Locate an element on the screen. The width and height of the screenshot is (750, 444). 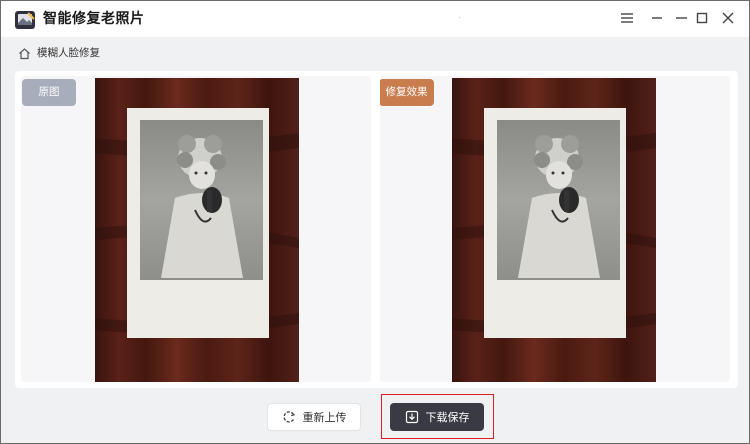
close-icon is located at coordinates (728, 18).